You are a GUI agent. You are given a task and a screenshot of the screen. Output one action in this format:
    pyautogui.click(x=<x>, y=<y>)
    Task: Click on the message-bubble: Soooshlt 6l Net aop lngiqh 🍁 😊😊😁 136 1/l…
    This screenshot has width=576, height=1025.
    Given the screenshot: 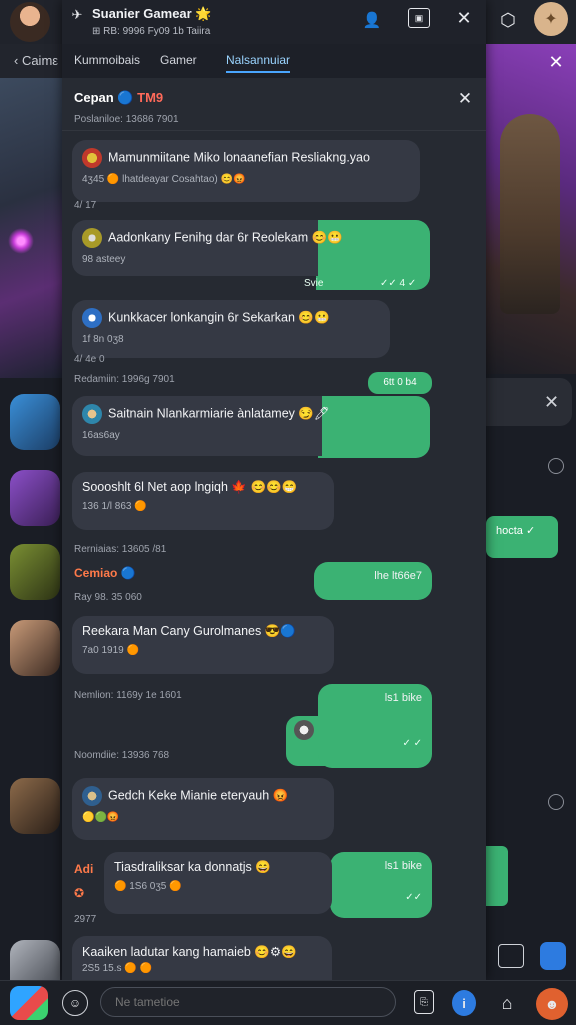 What is the action you would take?
    pyautogui.click(x=203, y=501)
    